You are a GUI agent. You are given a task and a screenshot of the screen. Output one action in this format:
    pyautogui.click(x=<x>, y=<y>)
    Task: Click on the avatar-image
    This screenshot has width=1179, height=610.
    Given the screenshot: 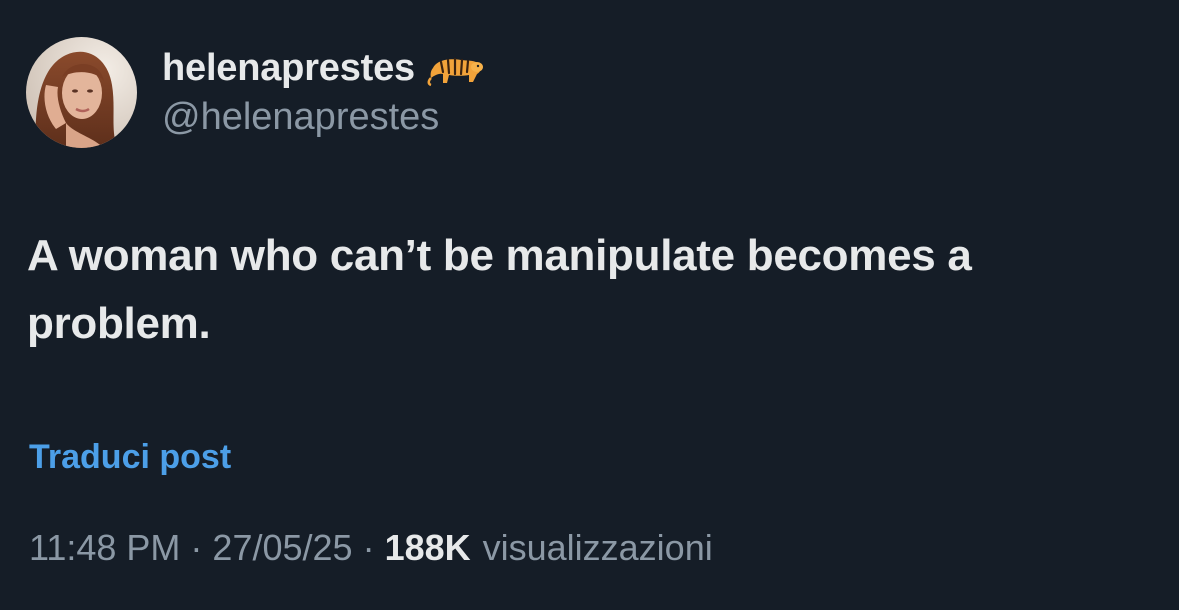 What is the action you would take?
    pyautogui.click(x=81, y=92)
    